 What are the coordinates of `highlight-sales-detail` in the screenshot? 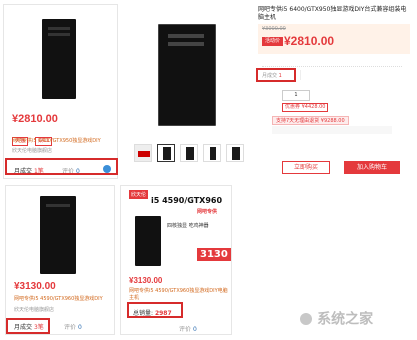 It's located at (276, 75).